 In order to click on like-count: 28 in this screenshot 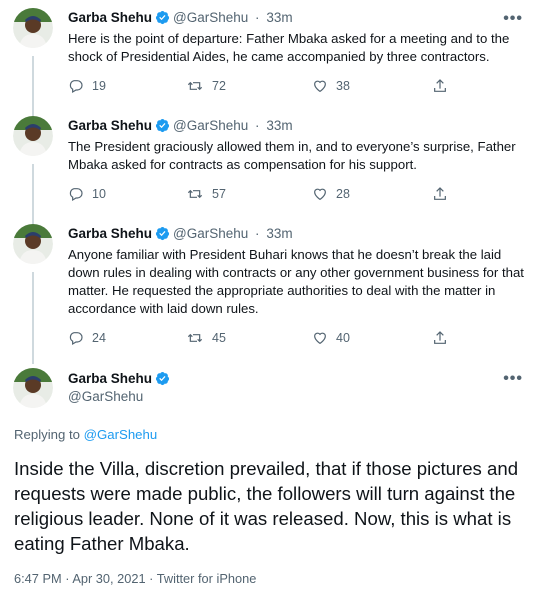, I will do `click(343, 194)`.